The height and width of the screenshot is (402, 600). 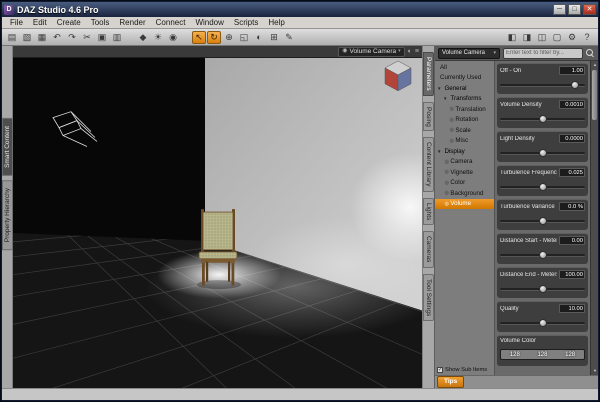 What do you see at coordinates (117, 37) in the screenshot?
I see `paste-icon: ▥` at bounding box center [117, 37].